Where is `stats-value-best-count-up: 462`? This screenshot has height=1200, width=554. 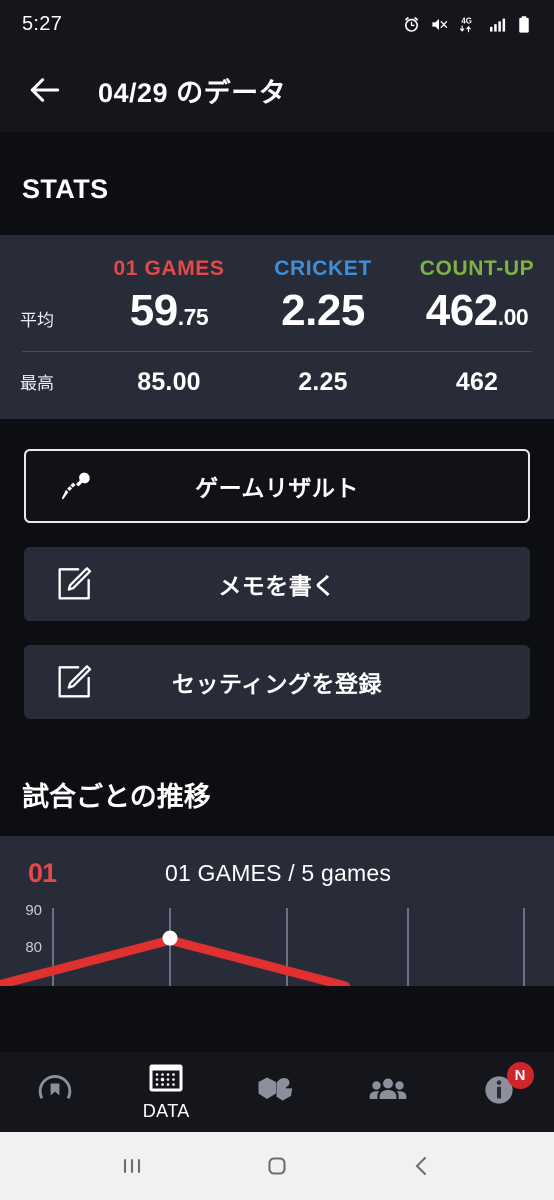
stats-value-best-count-up: 462 is located at coordinates (477, 382).